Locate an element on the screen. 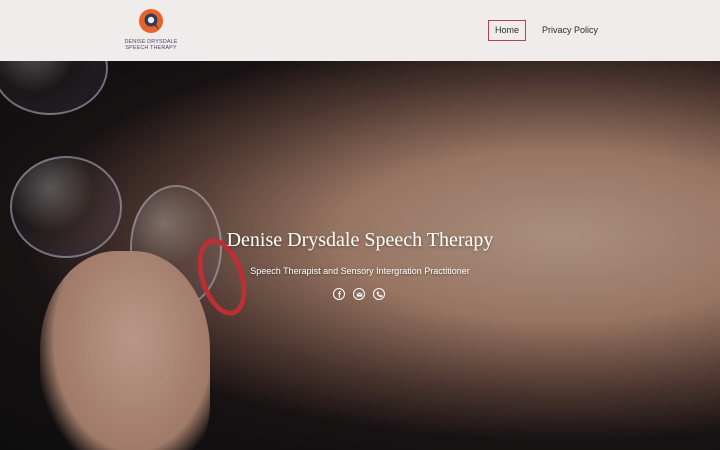 This screenshot has width=720, height=450. phone-icon is located at coordinates (379, 294).